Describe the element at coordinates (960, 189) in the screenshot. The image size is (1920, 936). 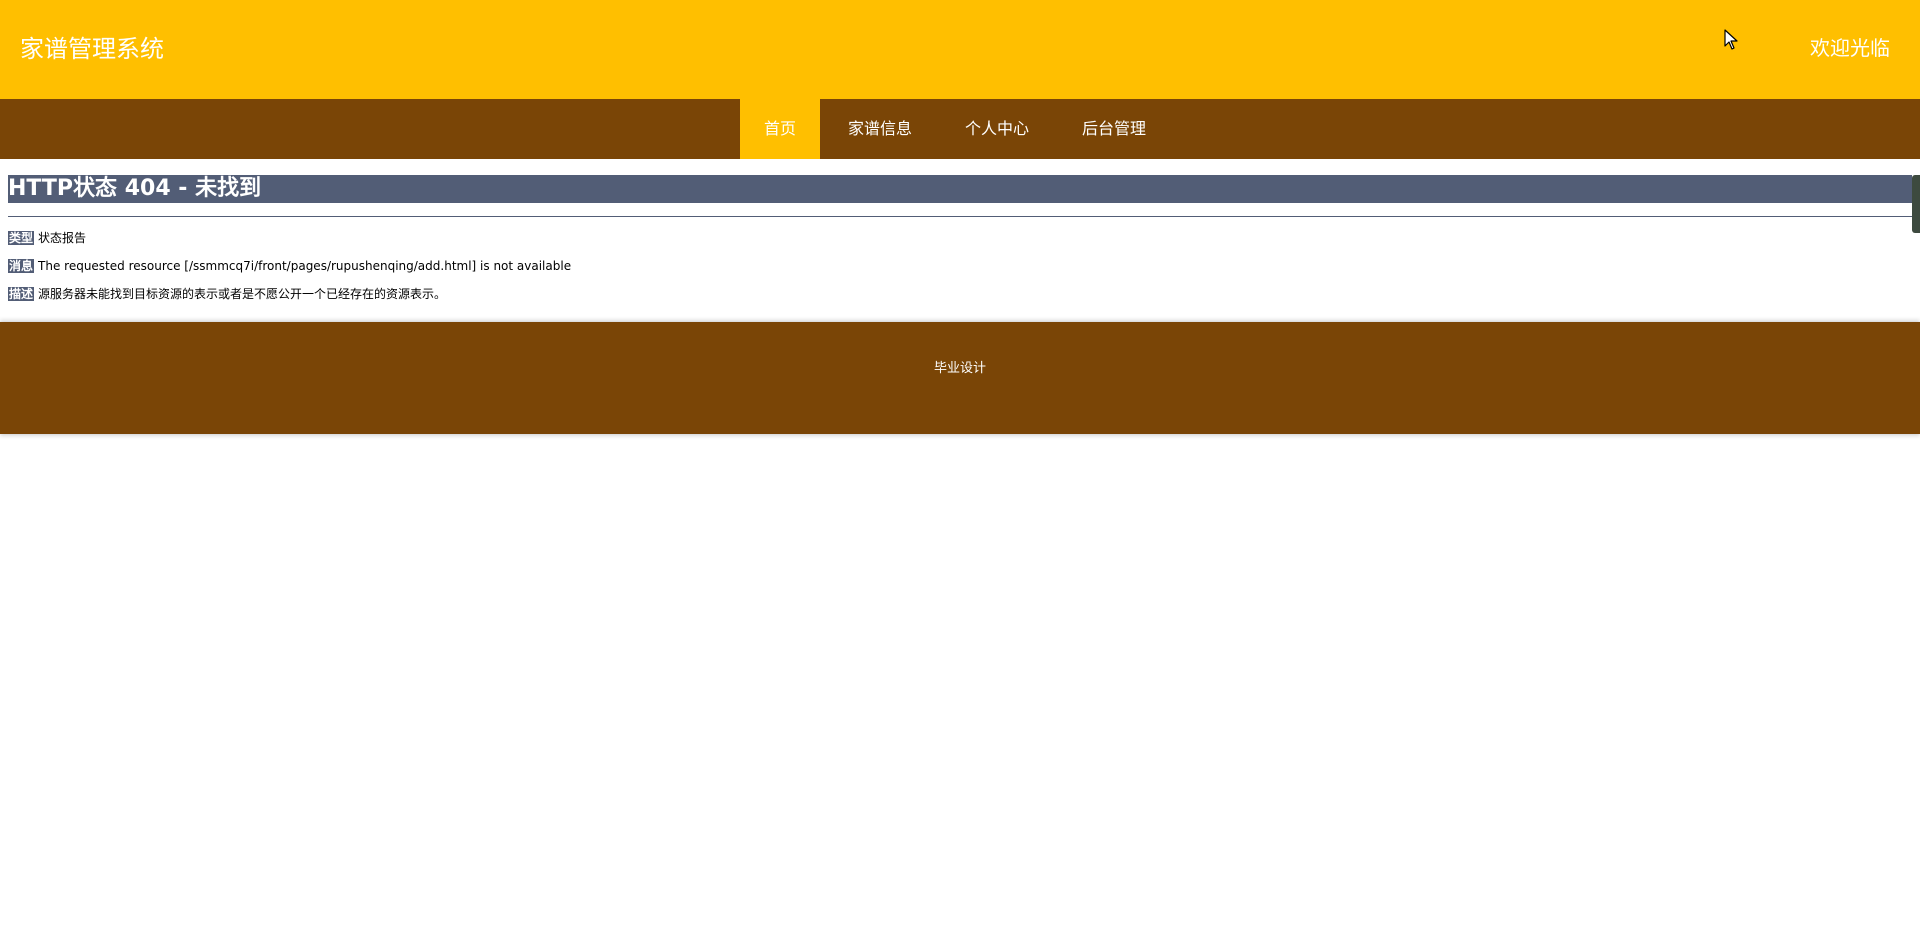
I see `error-title: HTTP状态 404 - 未找到` at that location.